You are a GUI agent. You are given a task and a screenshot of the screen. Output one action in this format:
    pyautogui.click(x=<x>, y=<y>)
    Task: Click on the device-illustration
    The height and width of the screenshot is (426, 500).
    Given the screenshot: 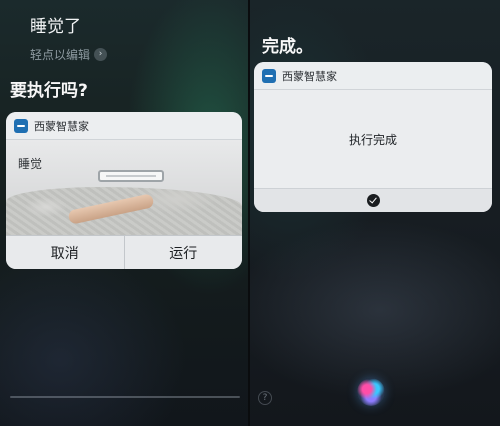 What is the action you would take?
    pyautogui.click(x=131, y=176)
    